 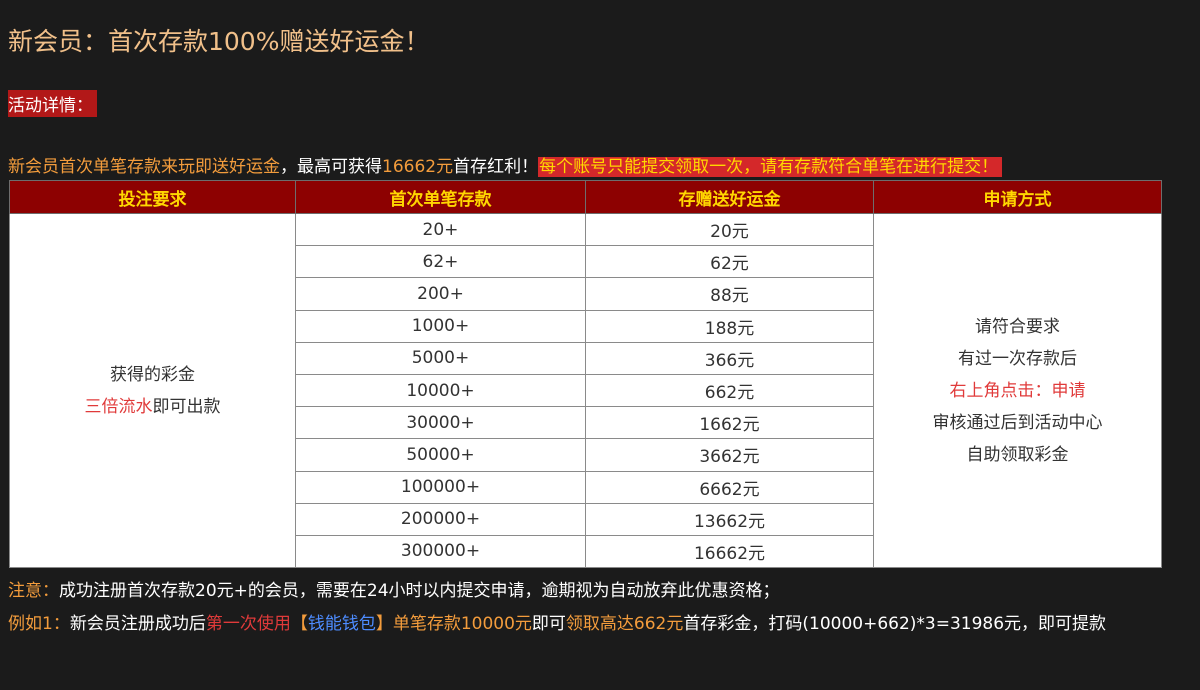 I want to click on deposit-cell: 1000+, so click(x=440, y=326).